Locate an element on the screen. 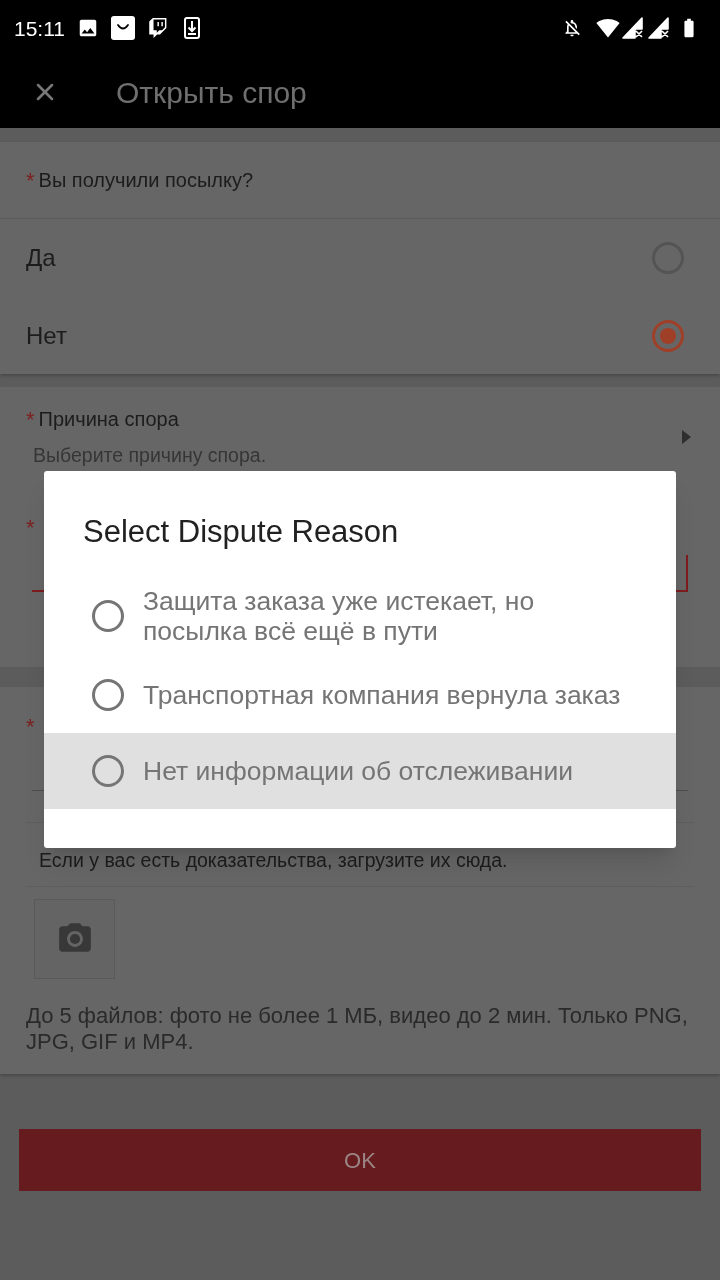  status-time: 15:11 is located at coordinates (39, 28).